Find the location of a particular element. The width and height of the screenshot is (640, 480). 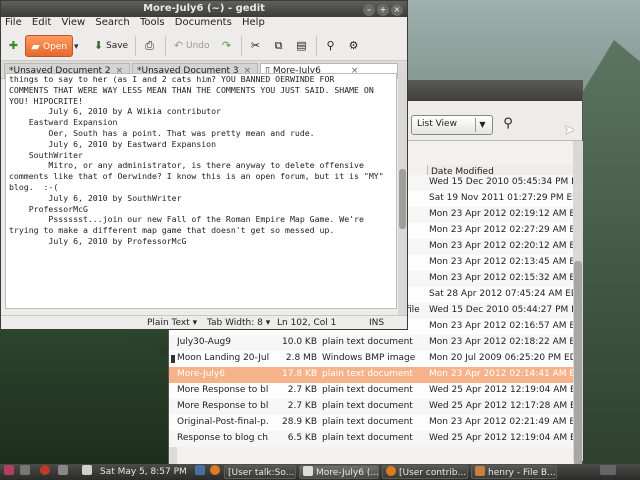

window-titlebar: More-July6 (~) - gedit – + × is located at coordinates (204, 9).